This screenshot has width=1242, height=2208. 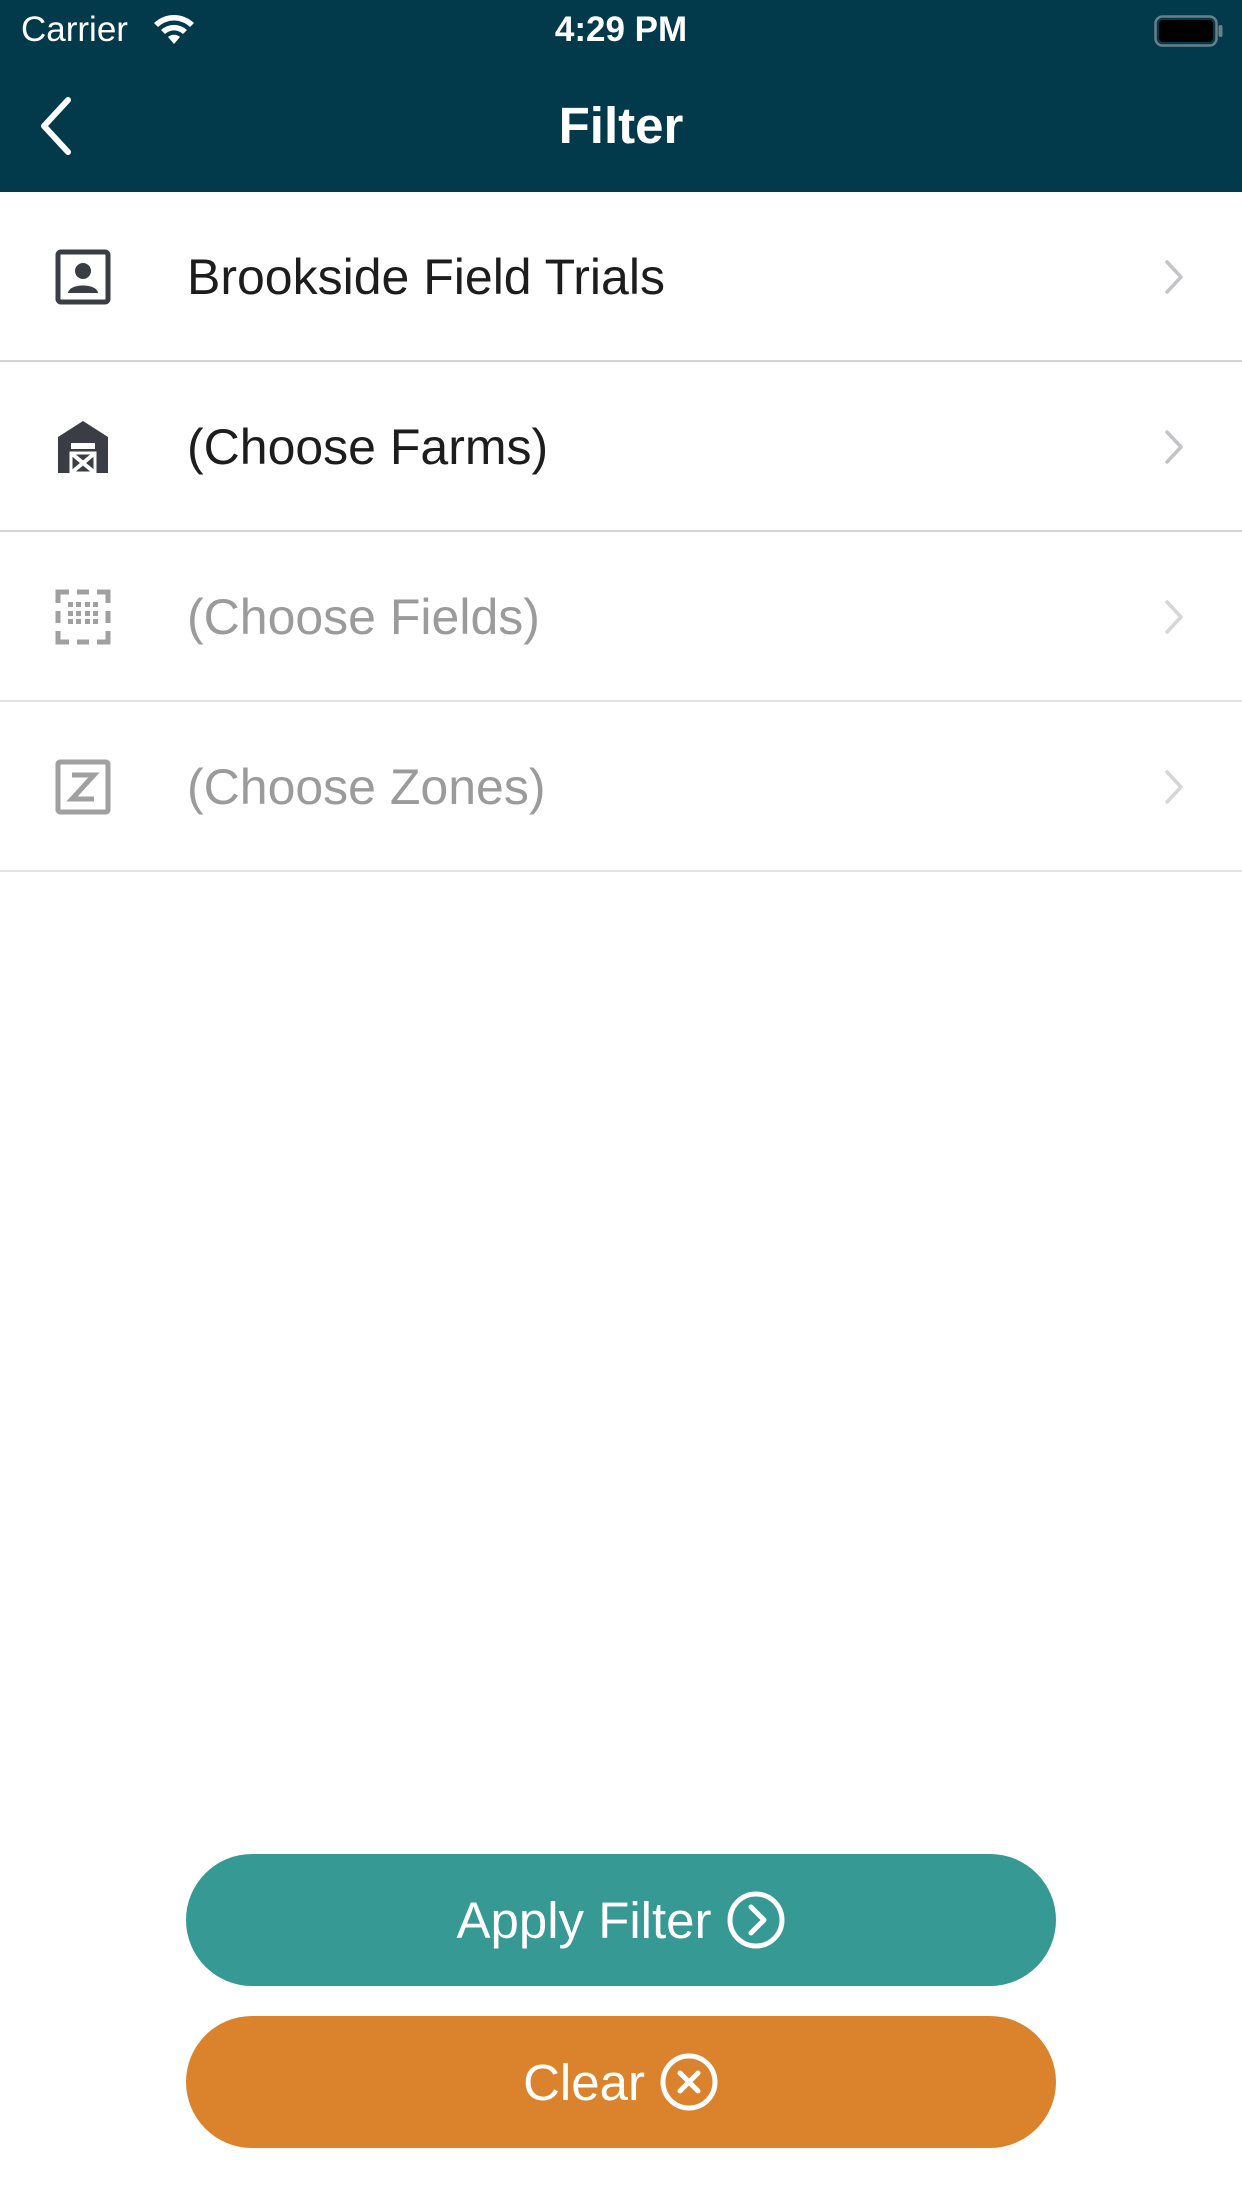 I want to click on nav-bar: Filter, so click(x=621, y=126).